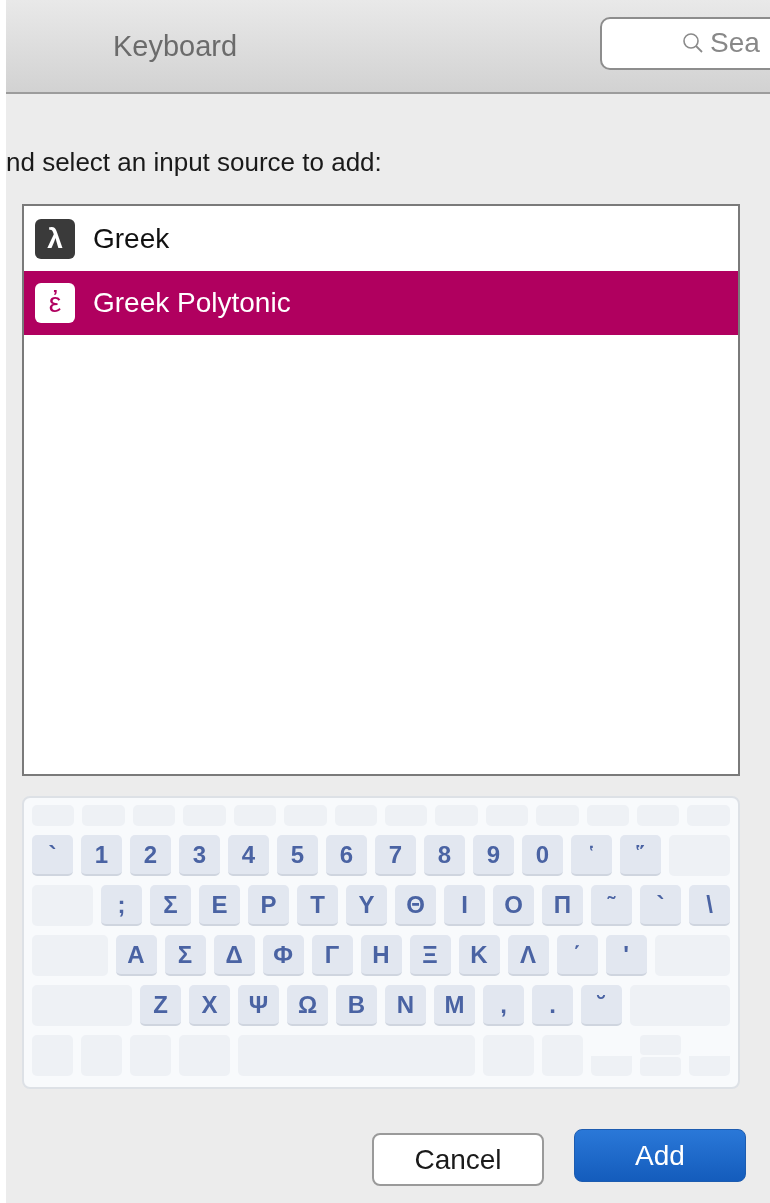 Image resolution: width=770 pixels, height=1203 pixels. Describe the element at coordinates (735, 43) in the screenshot. I see `search-placeholder: Sea` at that location.